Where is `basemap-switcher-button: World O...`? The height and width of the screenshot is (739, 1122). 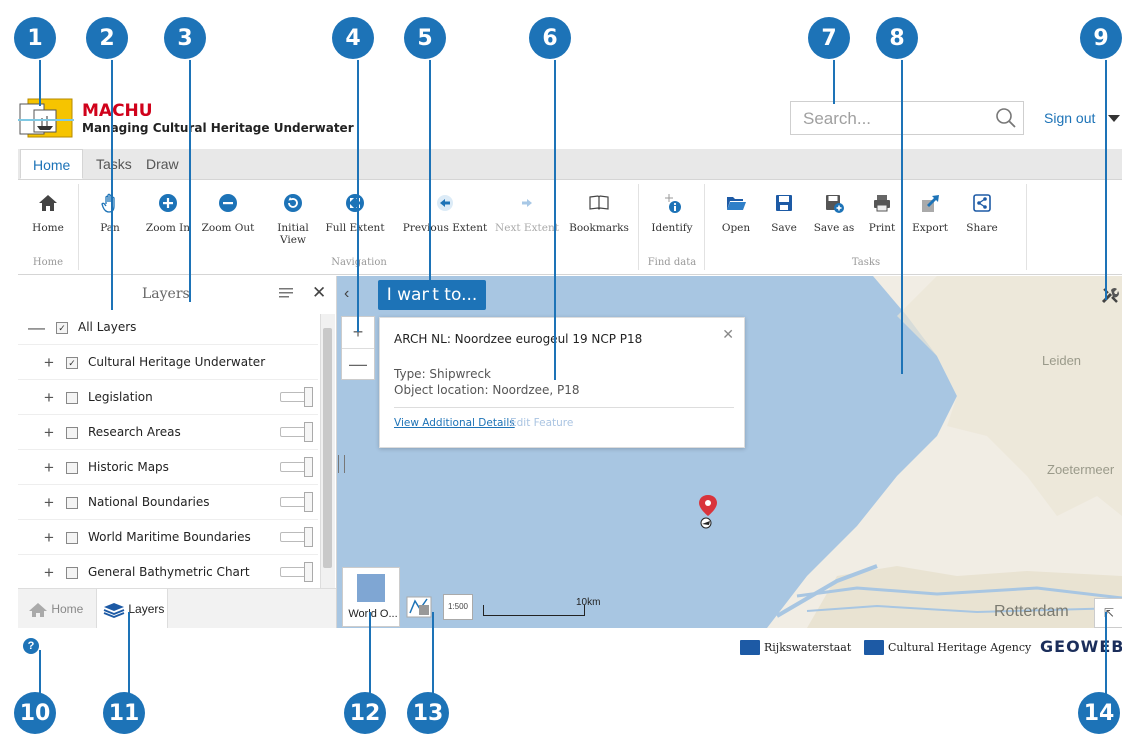
basemap-switcher-button: World O... is located at coordinates (371, 597).